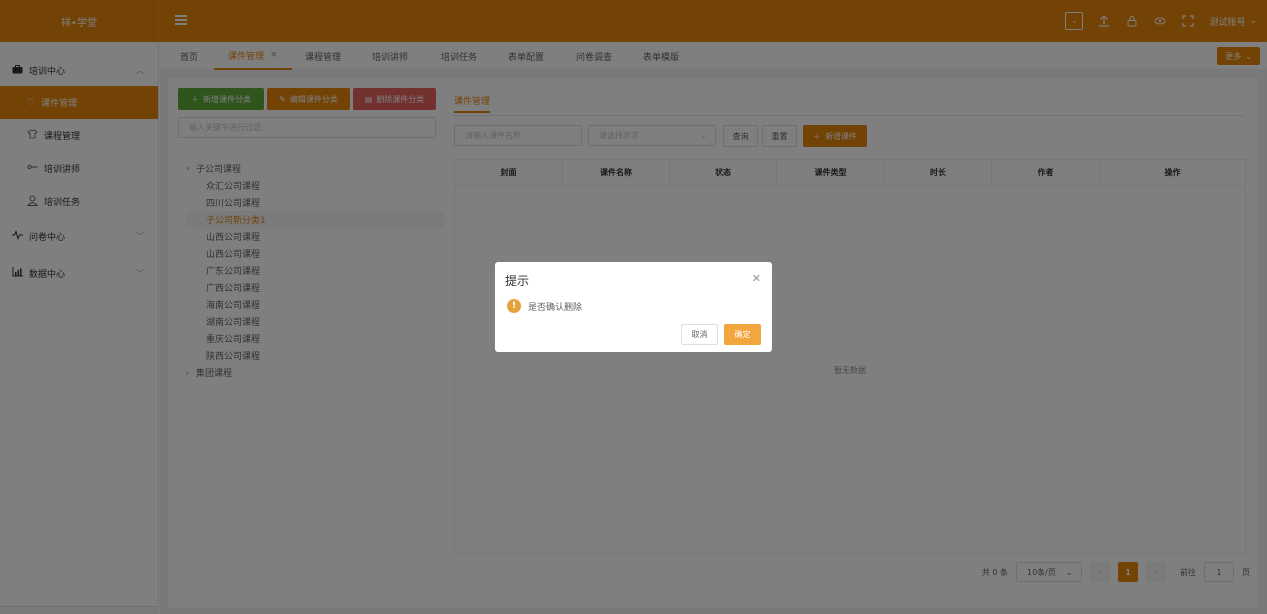 Image resolution: width=1267 pixels, height=614 pixels. Describe the element at coordinates (633, 307) in the screenshot. I see `confirm-dialog: 提示 ✕ ! 是否确认删除 取消 确定` at that location.